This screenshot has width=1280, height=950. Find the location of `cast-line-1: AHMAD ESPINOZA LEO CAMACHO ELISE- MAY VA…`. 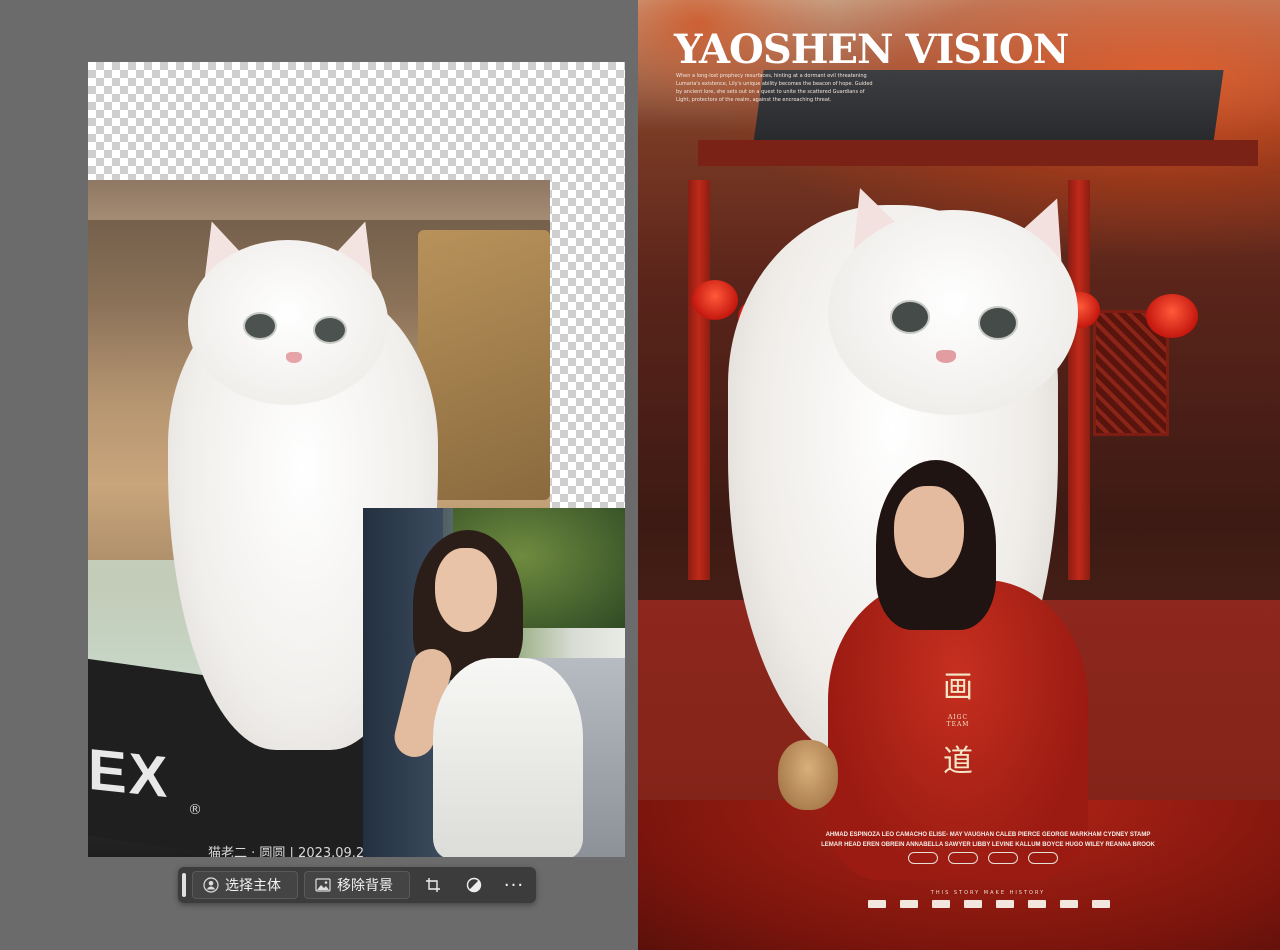

cast-line-1: AHMAD ESPINOZA LEO CAMACHO ELISE- MAY VA… is located at coordinates (988, 835).